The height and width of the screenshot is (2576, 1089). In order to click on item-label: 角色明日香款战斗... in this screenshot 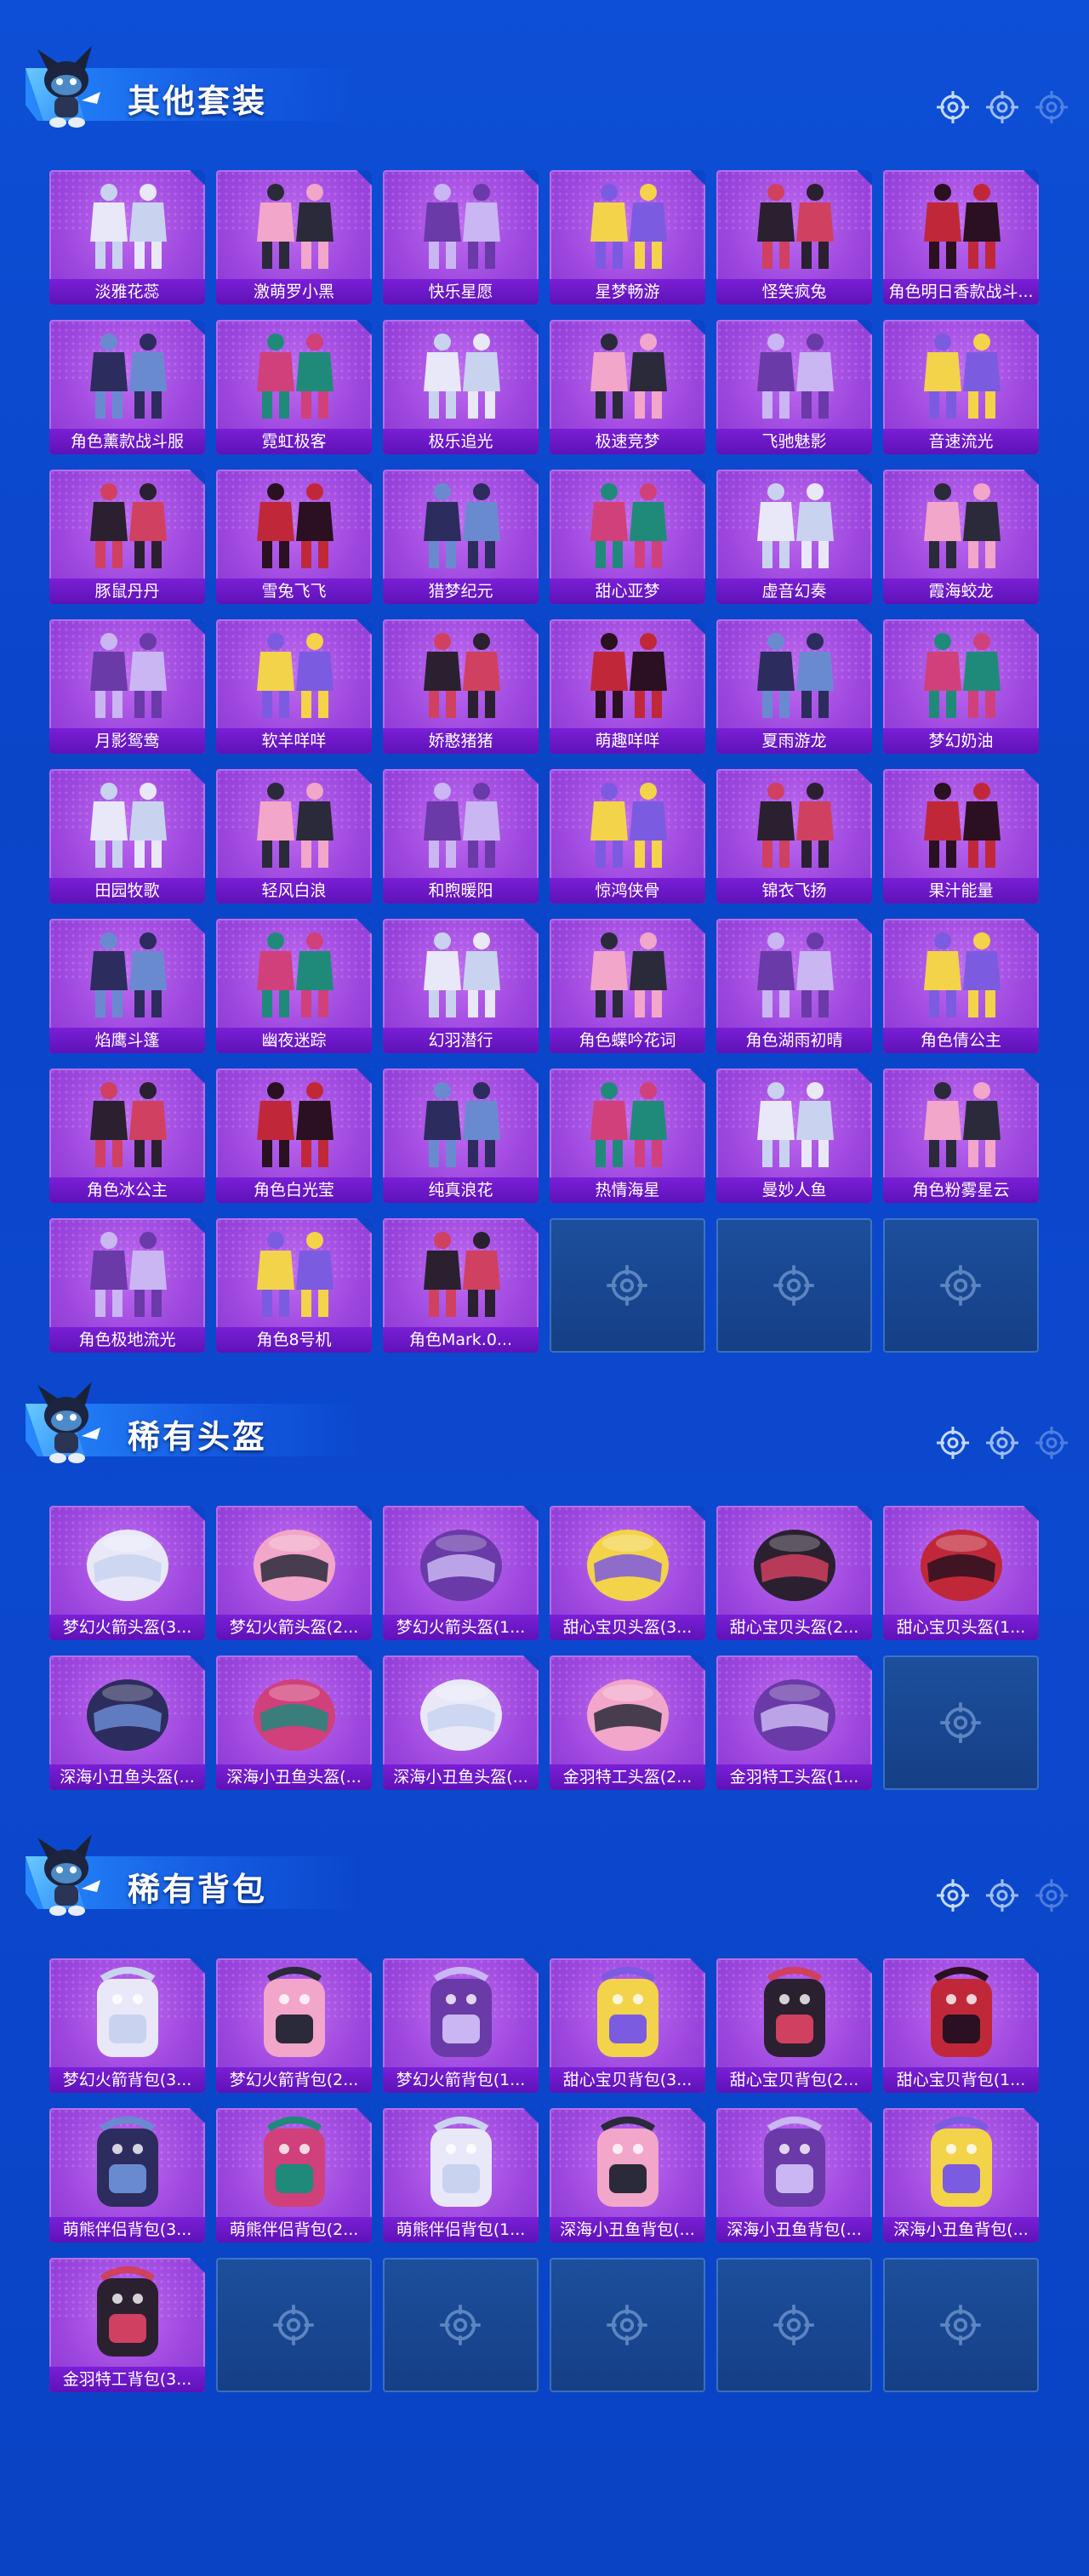, I will do `click(961, 292)`.